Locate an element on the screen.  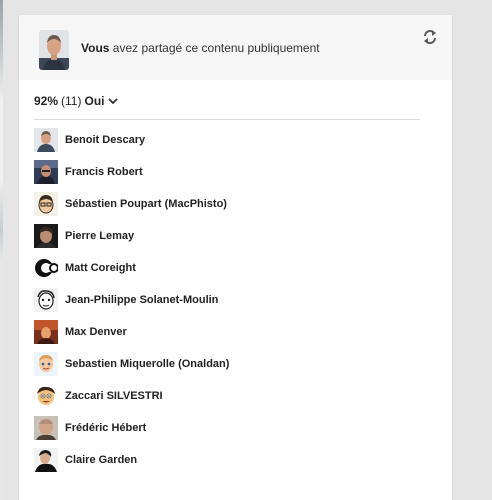
actor-name: Vous is located at coordinates (95, 48).